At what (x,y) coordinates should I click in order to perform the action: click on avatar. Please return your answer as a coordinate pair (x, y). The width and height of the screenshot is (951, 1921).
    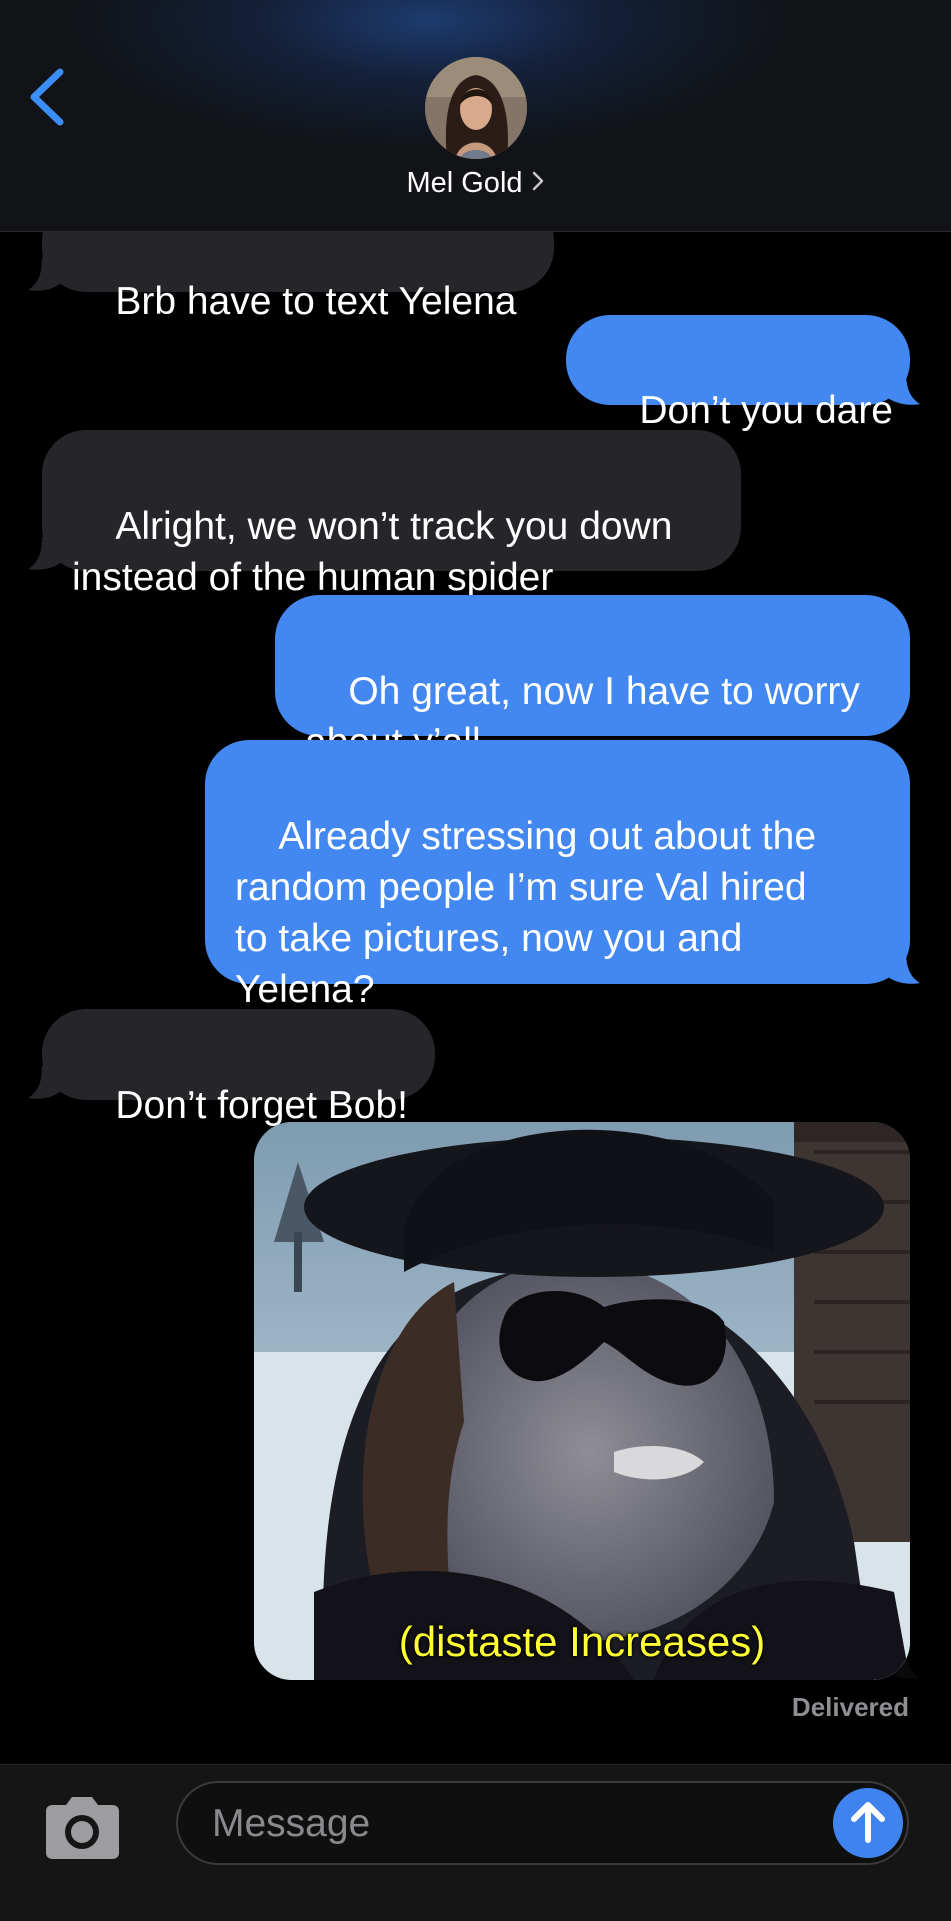
    Looking at the image, I should click on (476, 108).